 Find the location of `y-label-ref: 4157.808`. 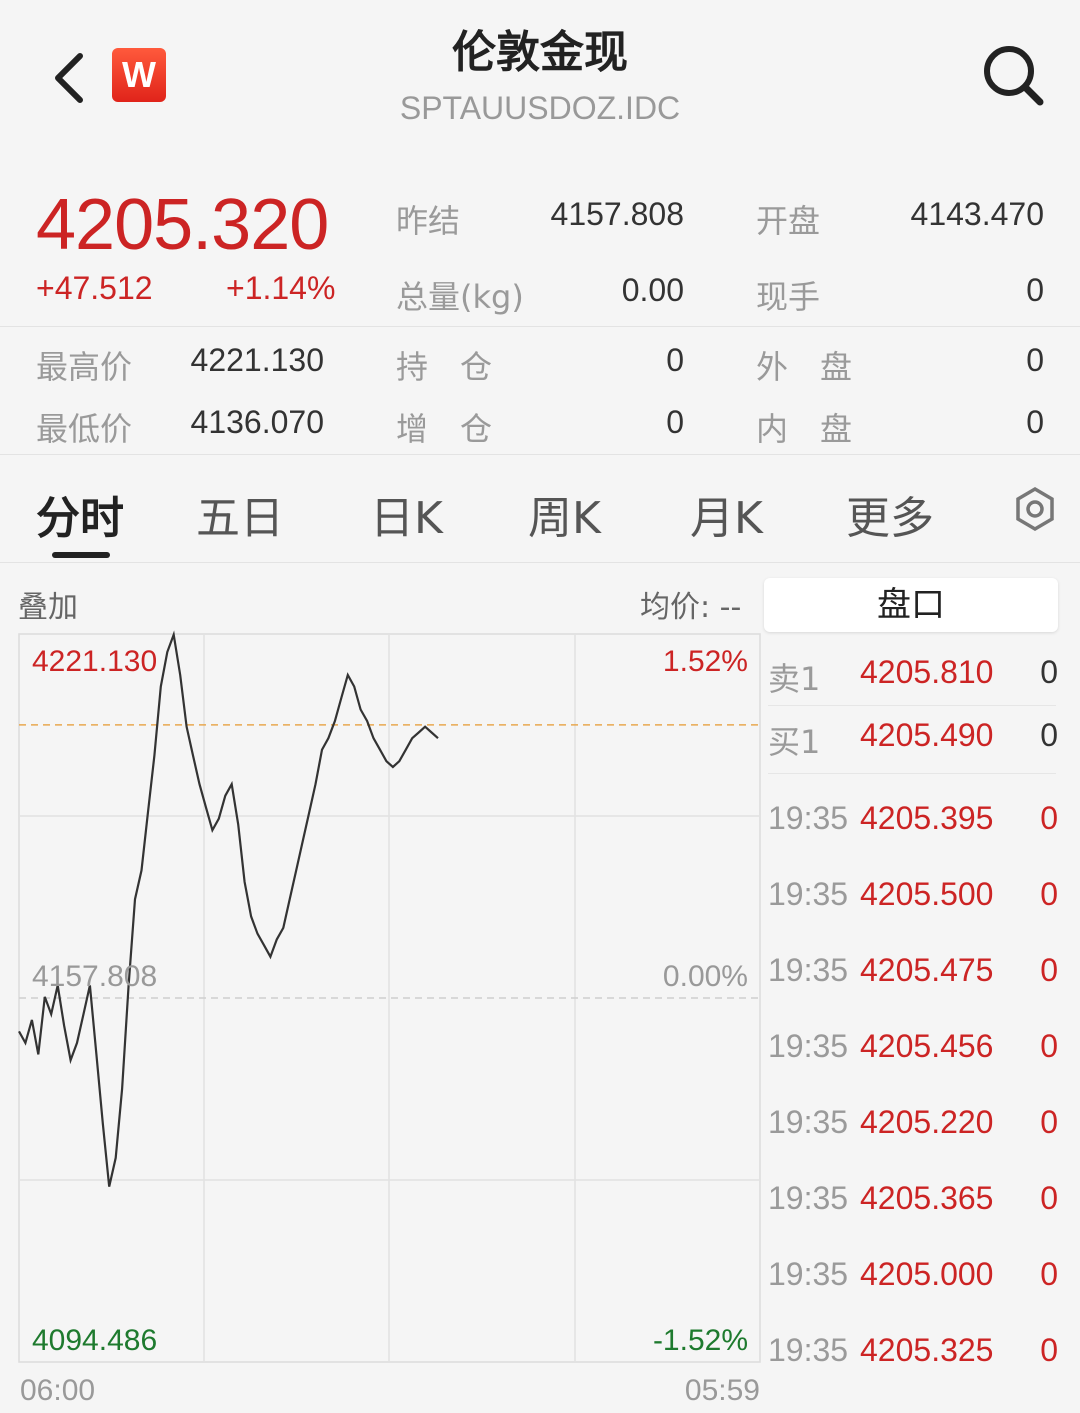

y-label-ref: 4157.808 is located at coordinates (94, 976).